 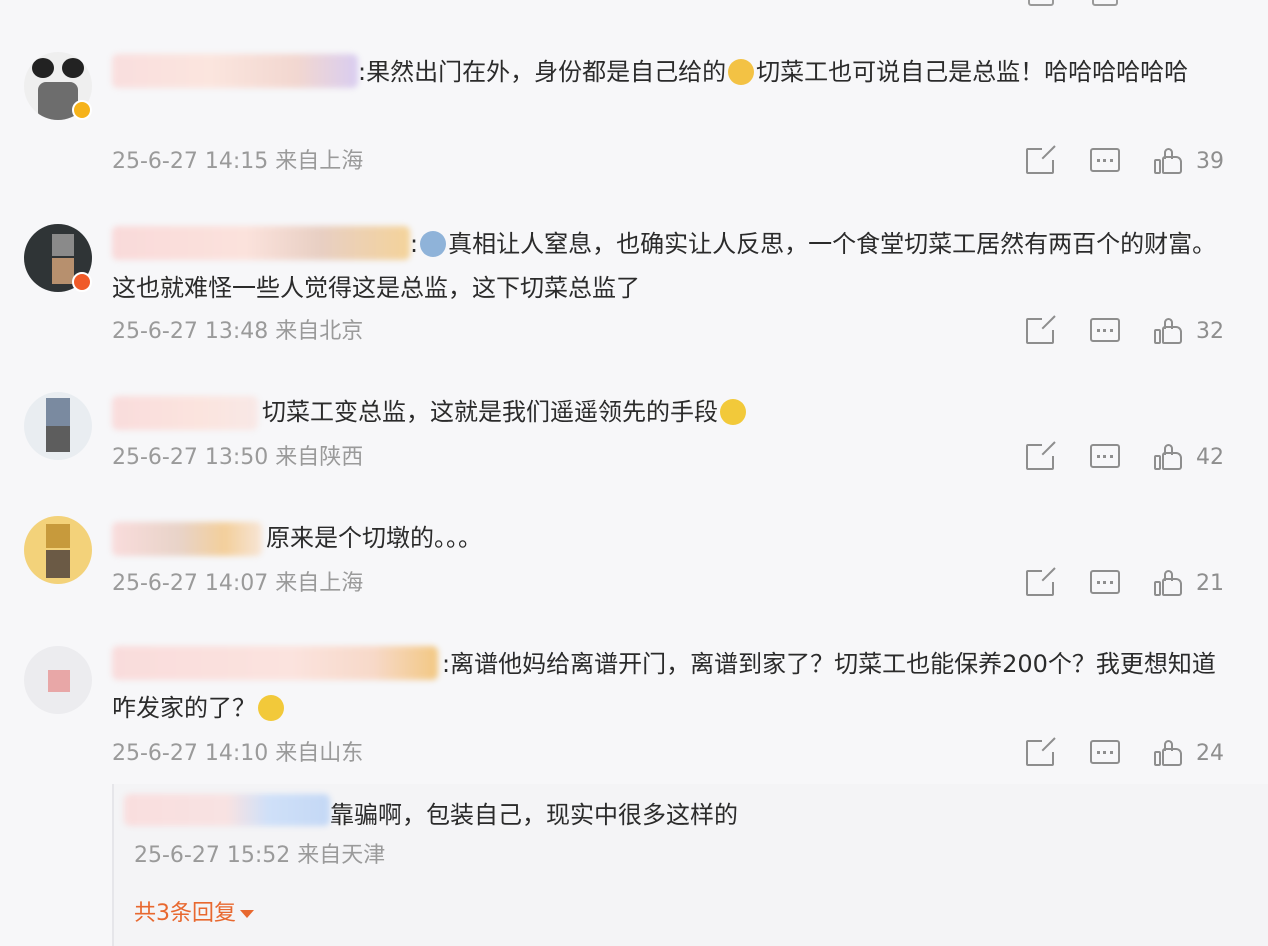 I want to click on comment-text: 切菜工变总监，这就是我们遥遥领先的手段, so click(x=667, y=412).